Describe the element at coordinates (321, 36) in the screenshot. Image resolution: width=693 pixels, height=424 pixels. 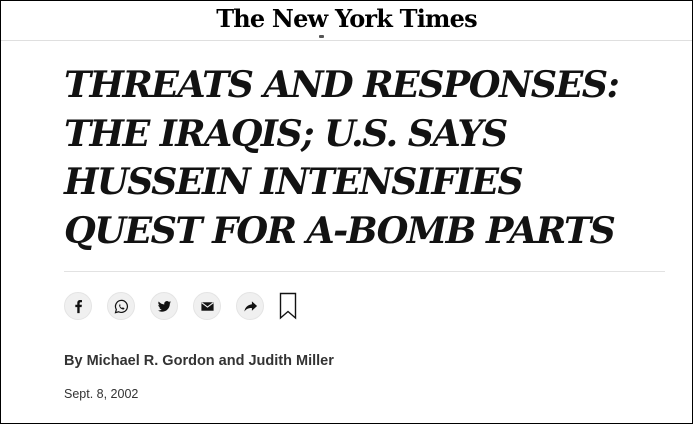
I see `scroll-indicator` at that location.